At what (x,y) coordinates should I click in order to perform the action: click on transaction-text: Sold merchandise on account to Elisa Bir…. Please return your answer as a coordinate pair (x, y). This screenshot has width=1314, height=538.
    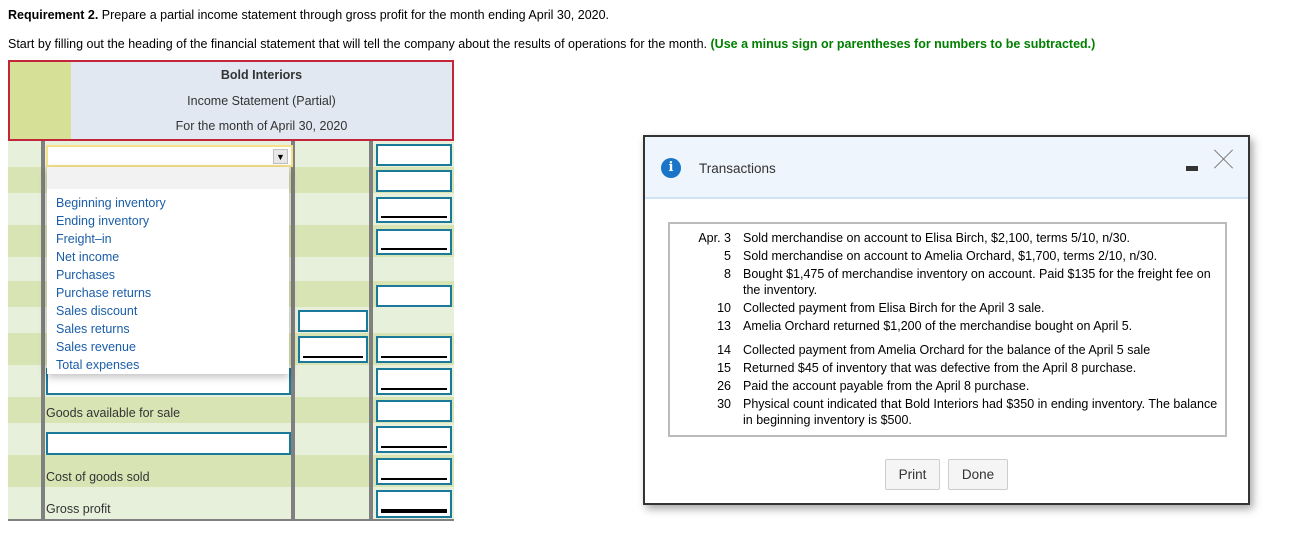
    Looking at the image, I should click on (937, 238).